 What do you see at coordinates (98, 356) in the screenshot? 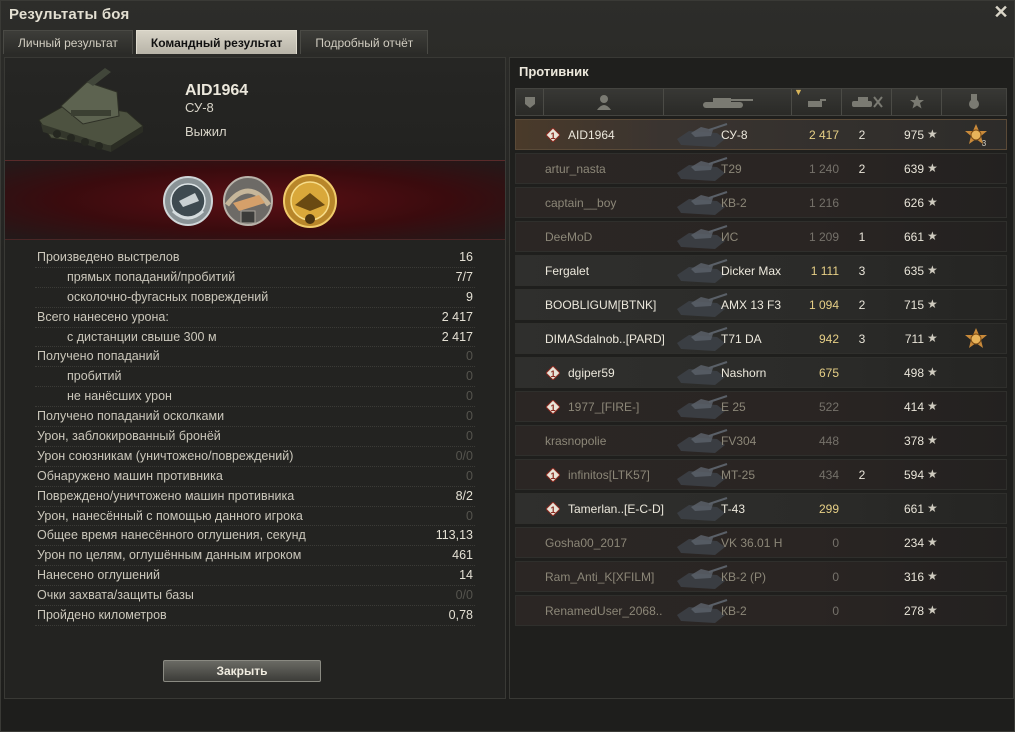
I see `stat-label: Получено попаданий` at bounding box center [98, 356].